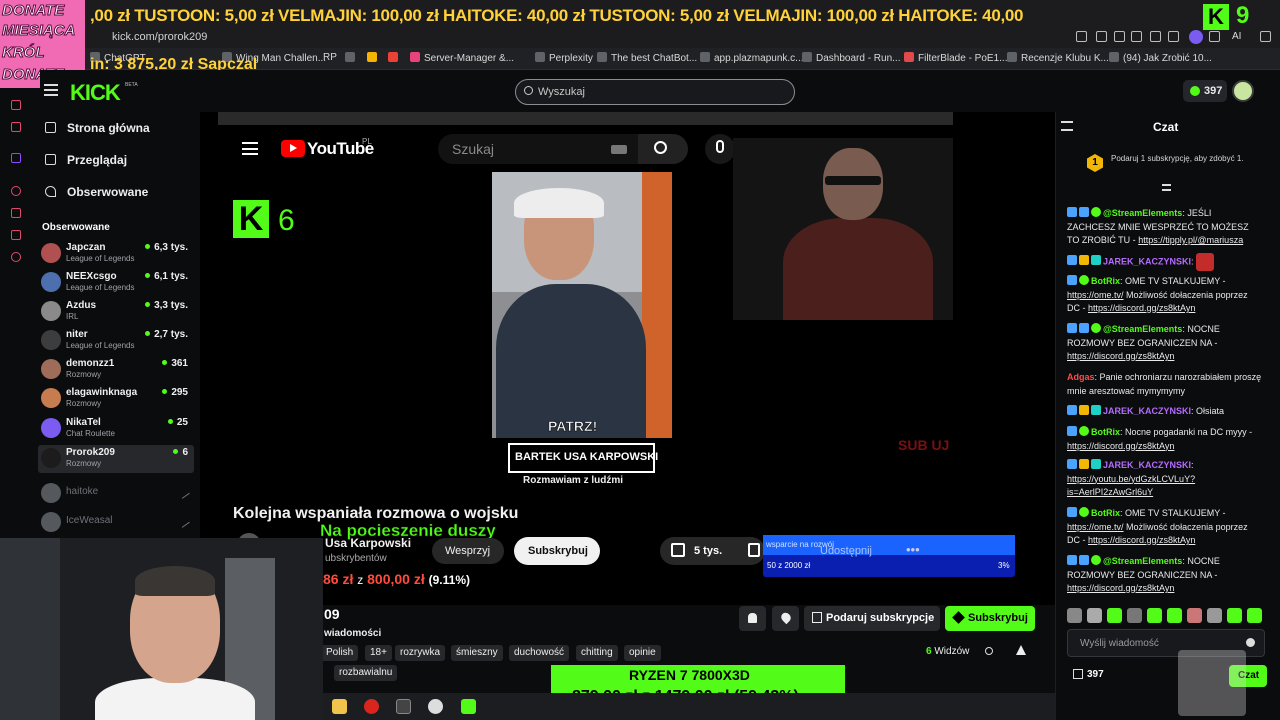  Describe the element at coordinates (84, 374) in the screenshot. I see `channel-category: Rozmowy` at that location.